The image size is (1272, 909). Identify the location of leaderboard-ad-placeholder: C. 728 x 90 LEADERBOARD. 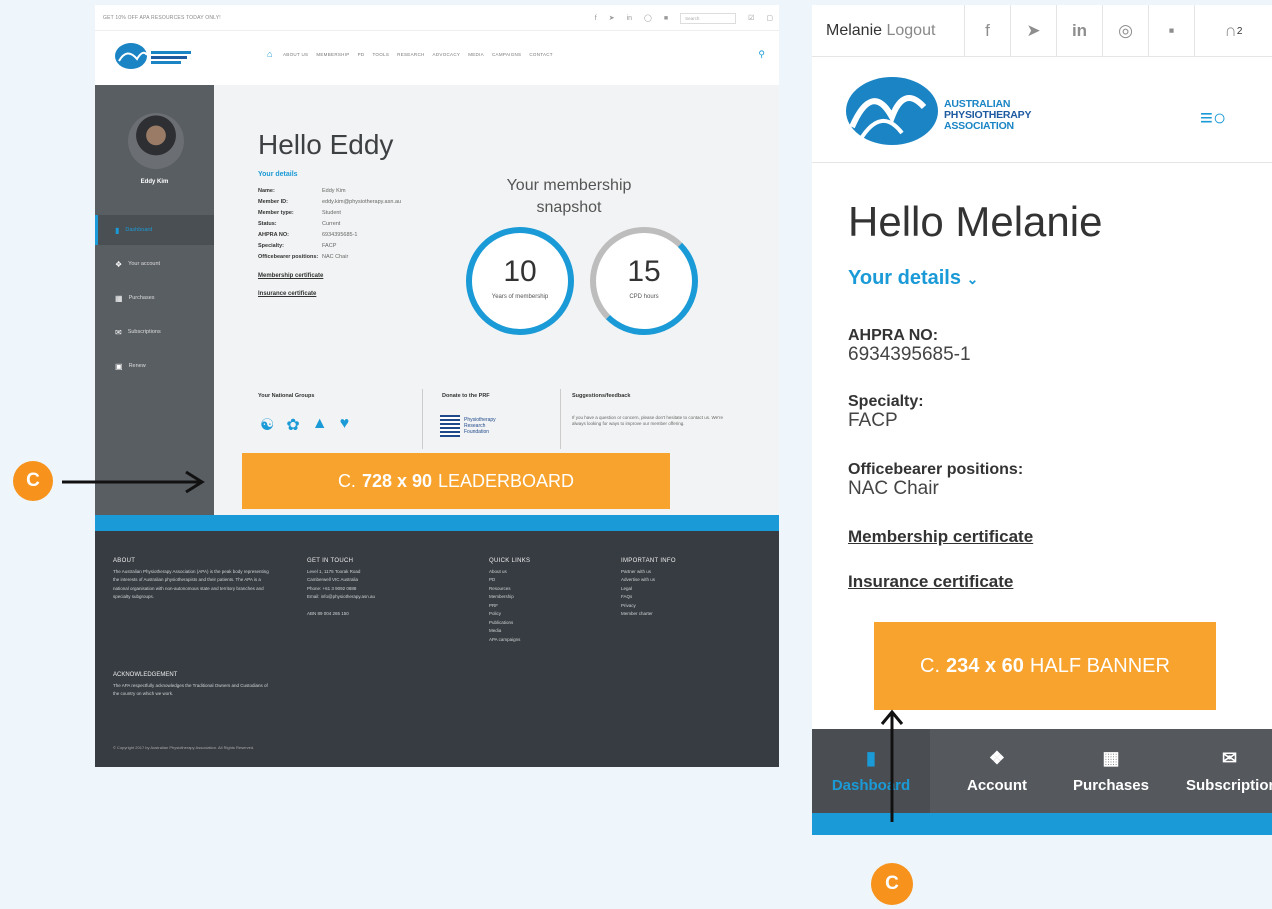
(456, 481).